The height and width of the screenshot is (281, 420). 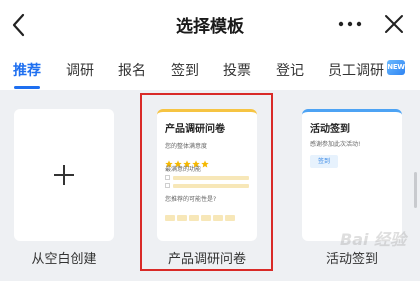 I want to click on survey-preview-title: 产品调研问卷, so click(x=195, y=129).